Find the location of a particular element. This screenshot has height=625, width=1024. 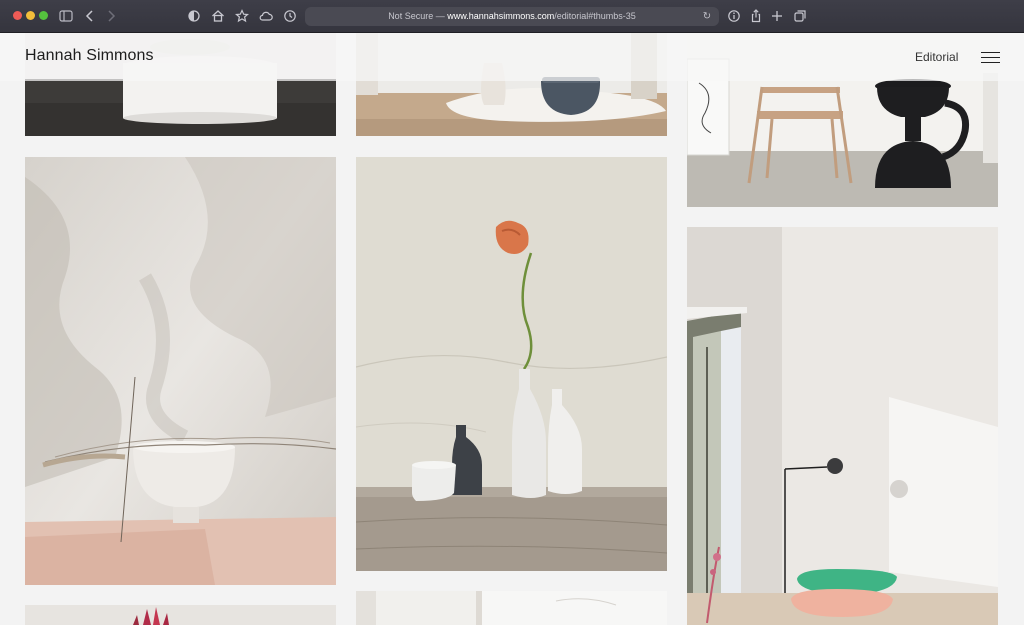

back-icon is located at coordinates (90, 16).